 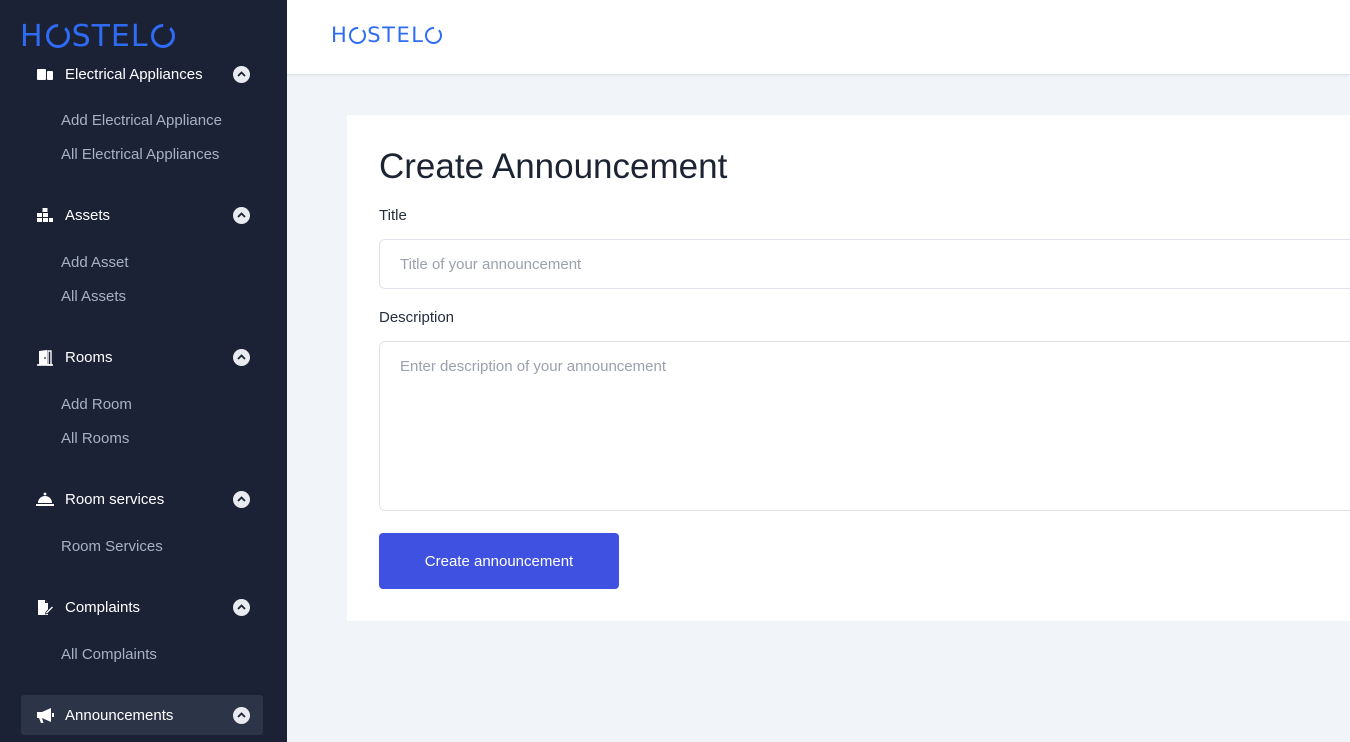 I want to click on sidebar-item-add-asset: Add Asset, so click(x=95, y=262).